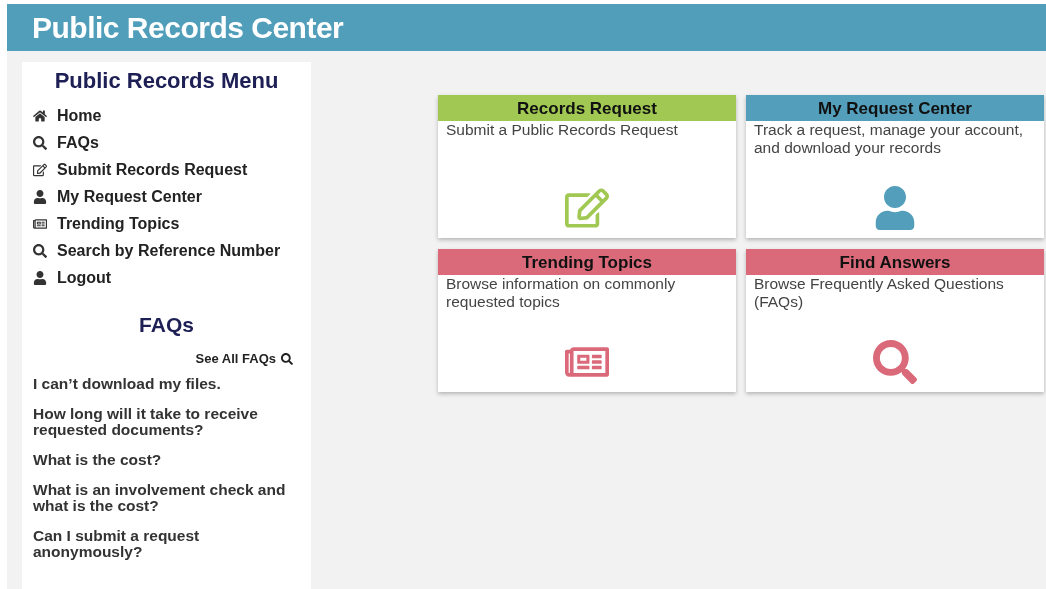  What do you see at coordinates (166, 81) in the screenshot?
I see `menu-title: Public Records Menu` at bounding box center [166, 81].